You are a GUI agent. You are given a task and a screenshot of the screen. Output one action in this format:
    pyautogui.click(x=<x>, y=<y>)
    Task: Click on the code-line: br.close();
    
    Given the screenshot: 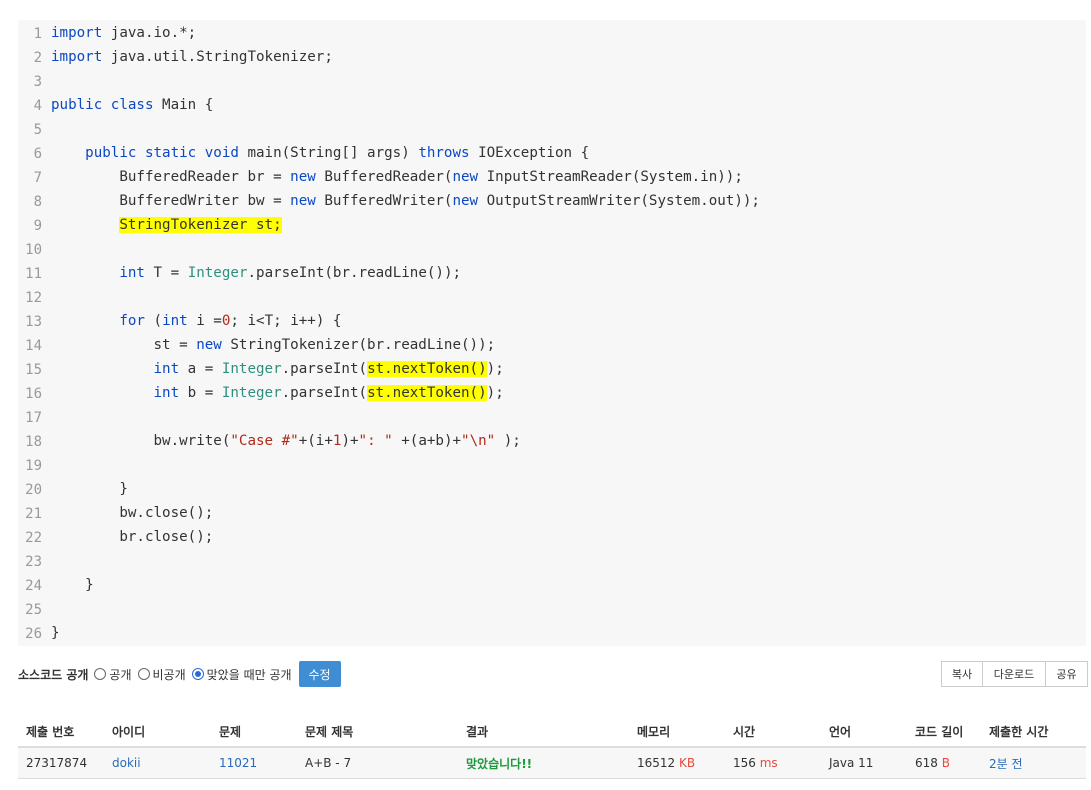 What is the action you would take?
    pyautogui.click(x=132, y=537)
    